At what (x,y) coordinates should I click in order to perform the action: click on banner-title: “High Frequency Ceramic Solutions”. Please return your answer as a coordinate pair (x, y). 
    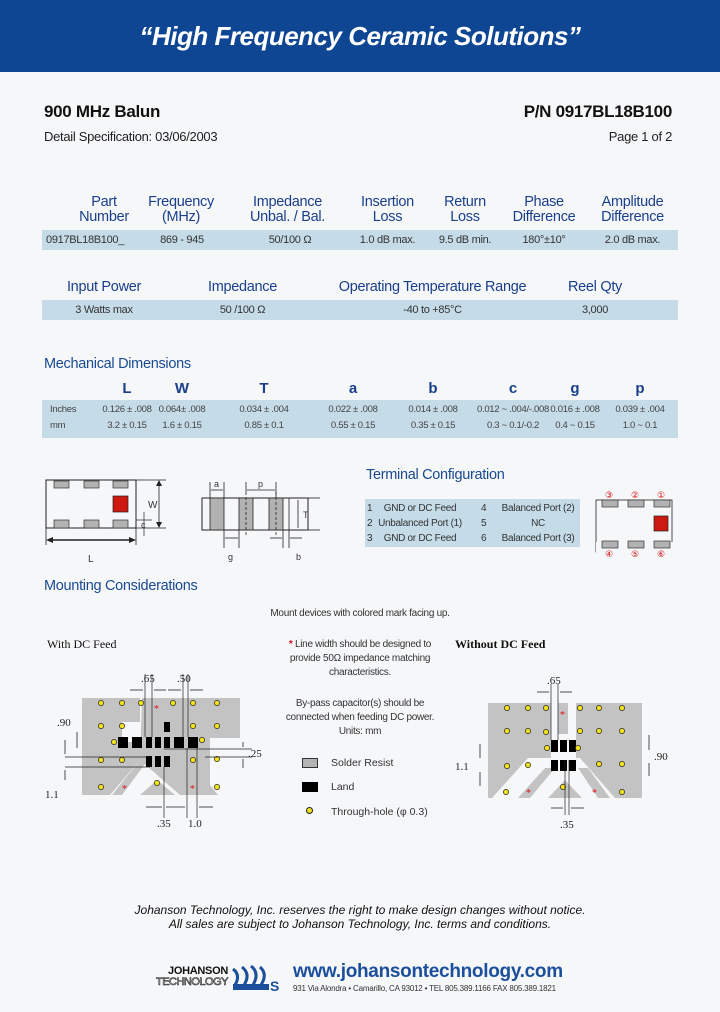
    Looking at the image, I should click on (360, 36).